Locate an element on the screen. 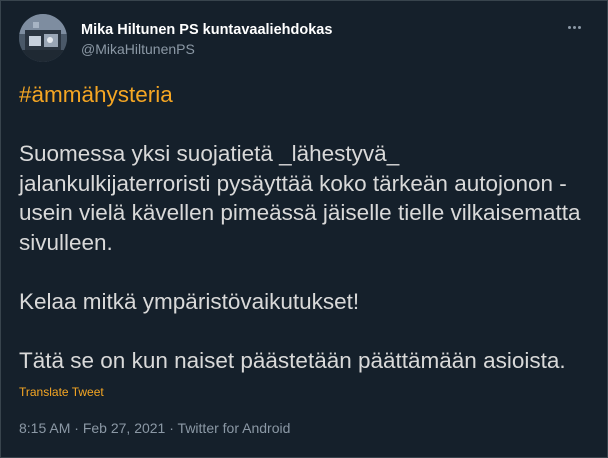 The width and height of the screenshot is (608, 458). tweet-paragraph: Kelaa mitkä ympäristövaikutukset! is located at coordinates (189, 301).